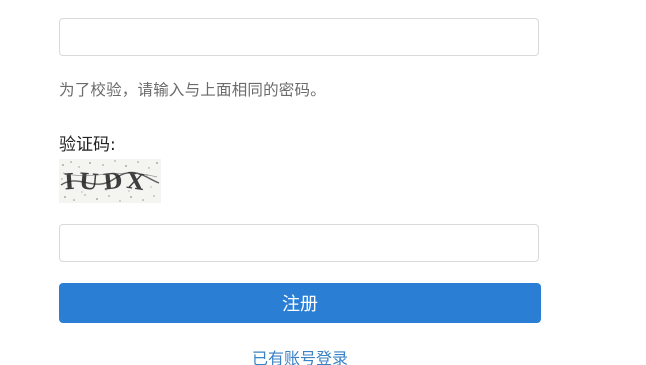 This screenshot has width=646, height=365. I want to click on register-button: 注册, so click(300, 303).